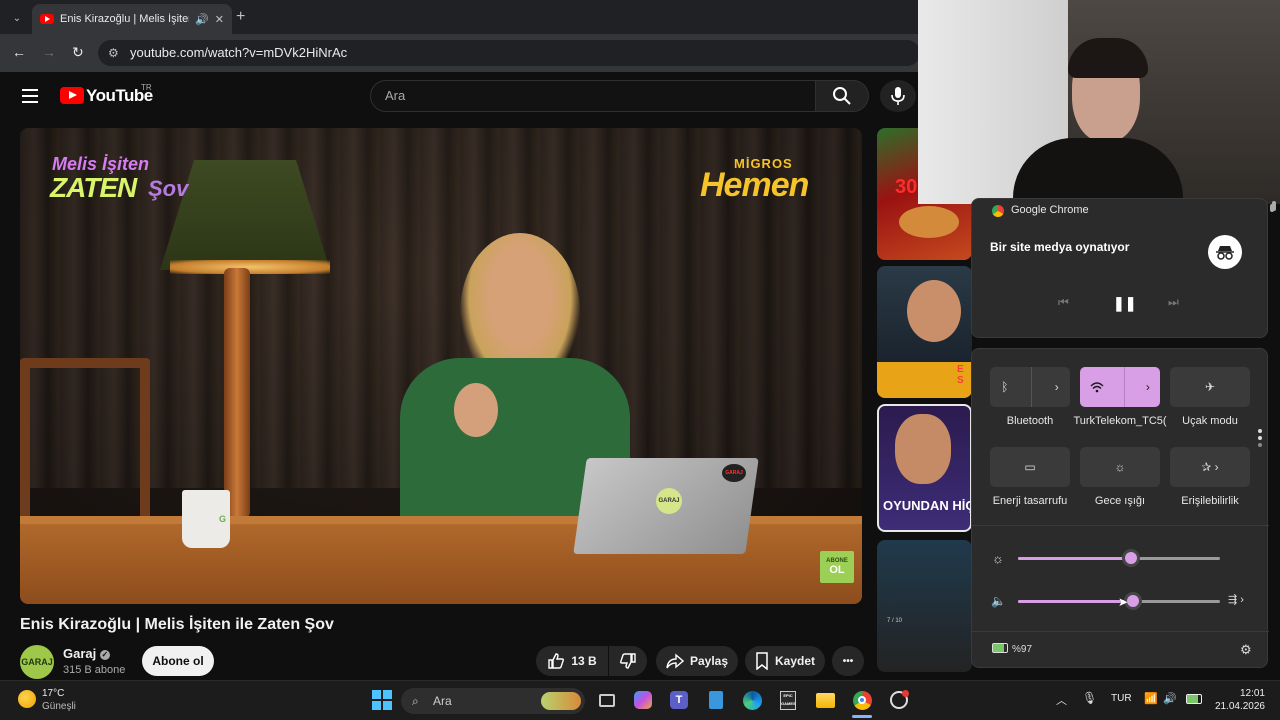 This screenshot has height=720, width=1280. I want to click on new-tab-button: +, so click(240, 17).